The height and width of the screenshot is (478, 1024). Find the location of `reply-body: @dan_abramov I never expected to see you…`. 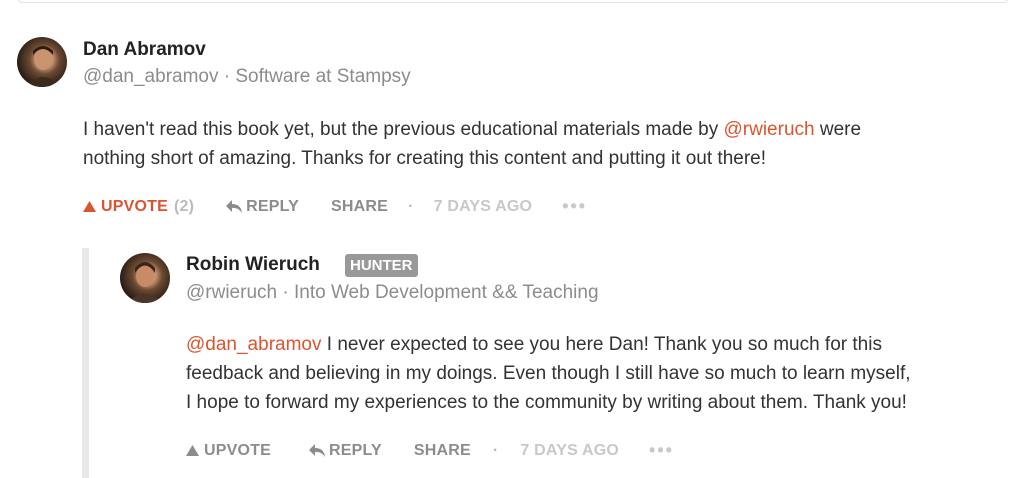

reply-body: @dan_abramov I never expected to see you… is located at coordinates (548, 373).